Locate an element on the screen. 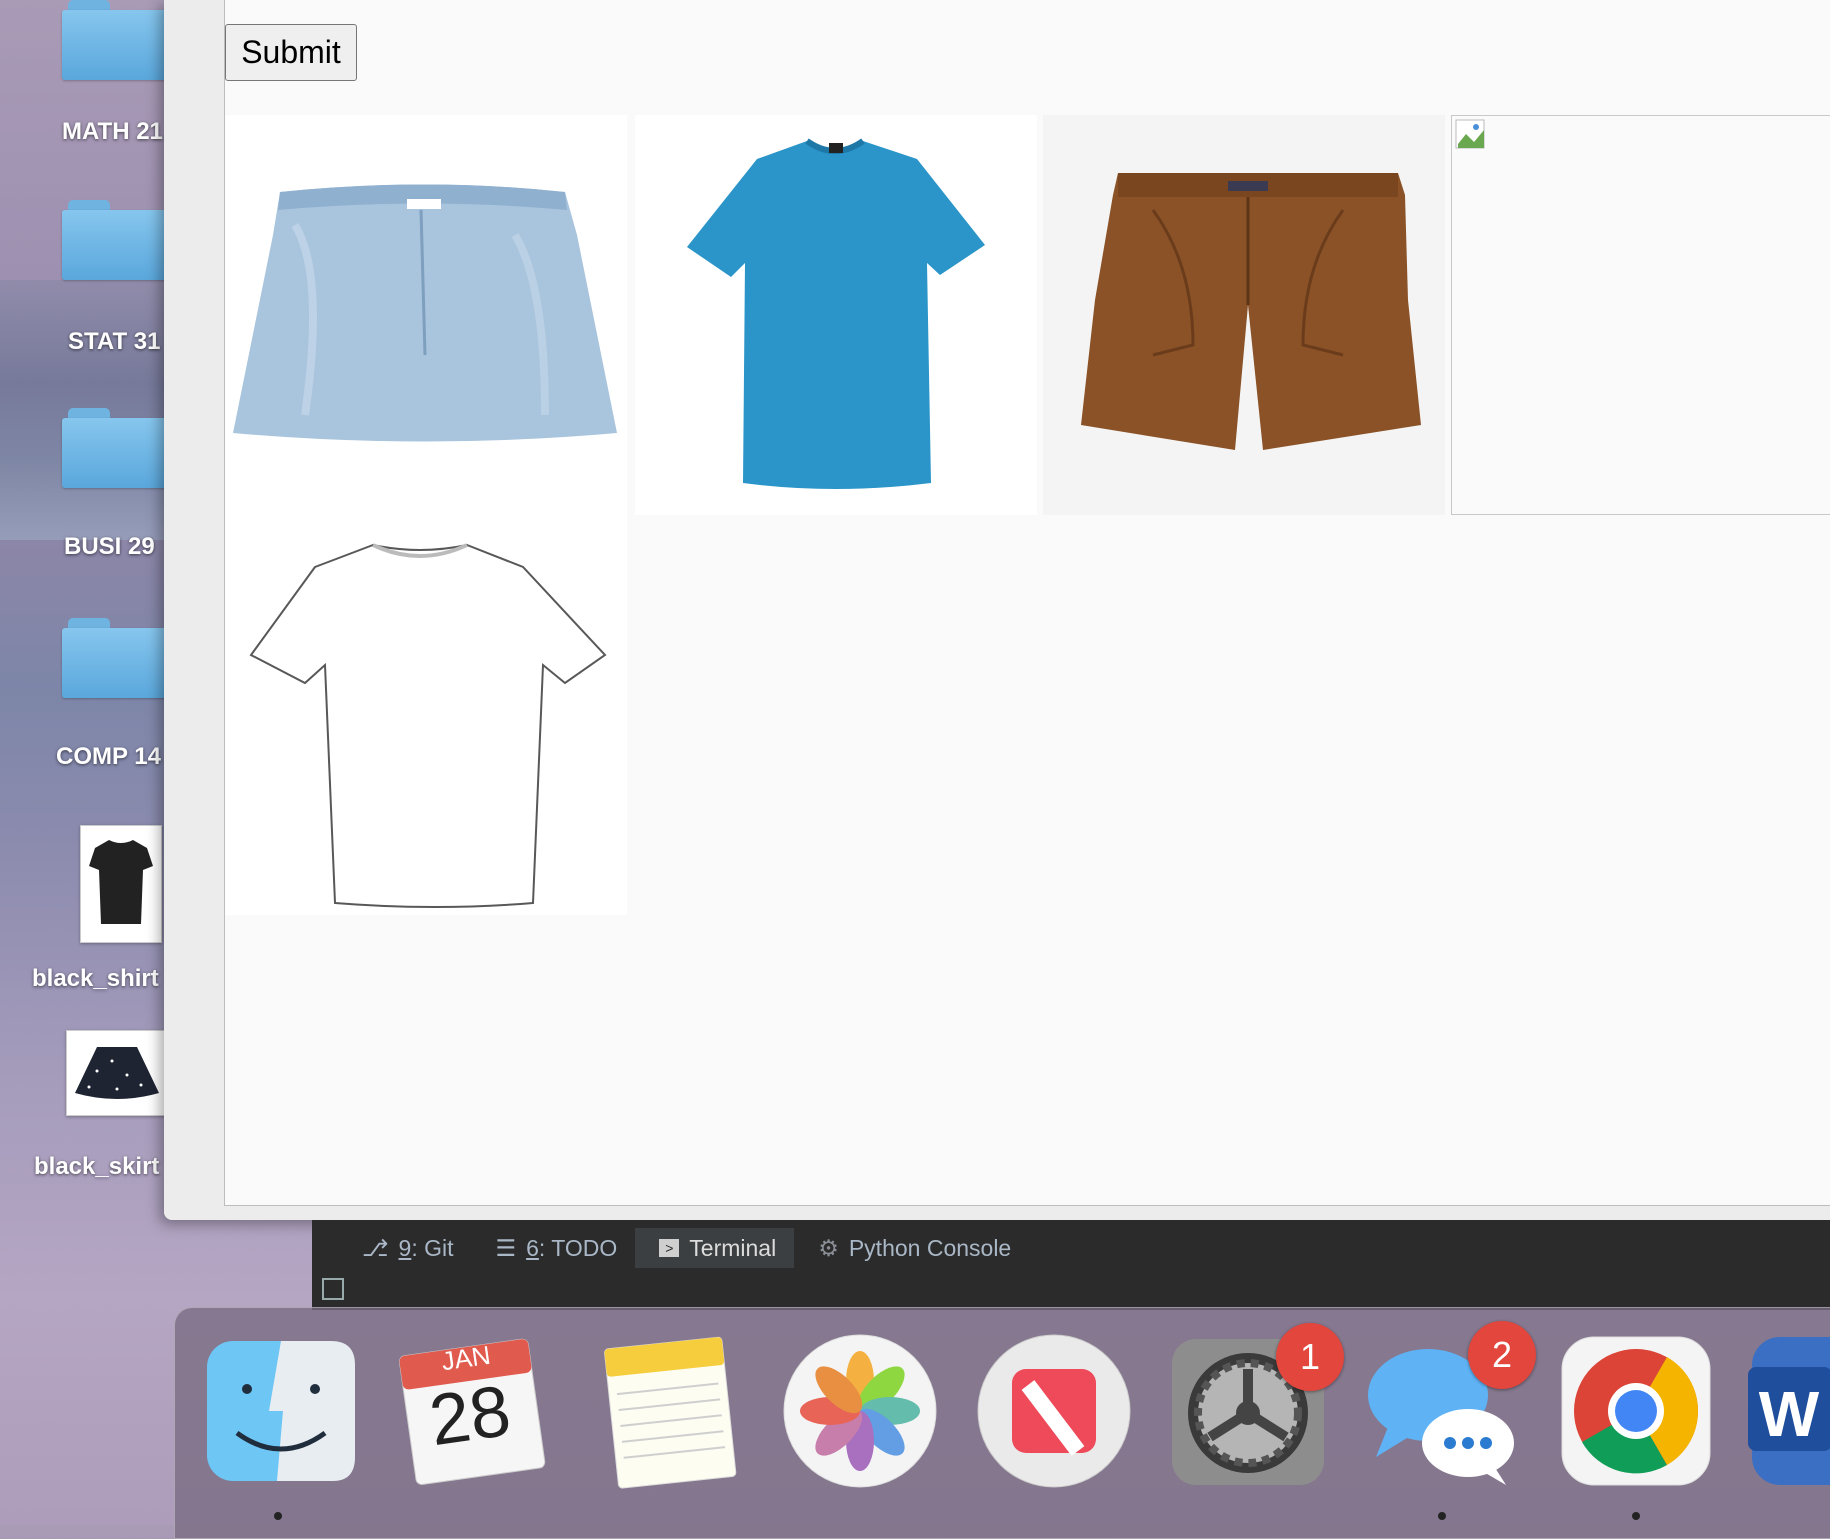  notification-badge: 2 is located at coordinates (1502, 1355).